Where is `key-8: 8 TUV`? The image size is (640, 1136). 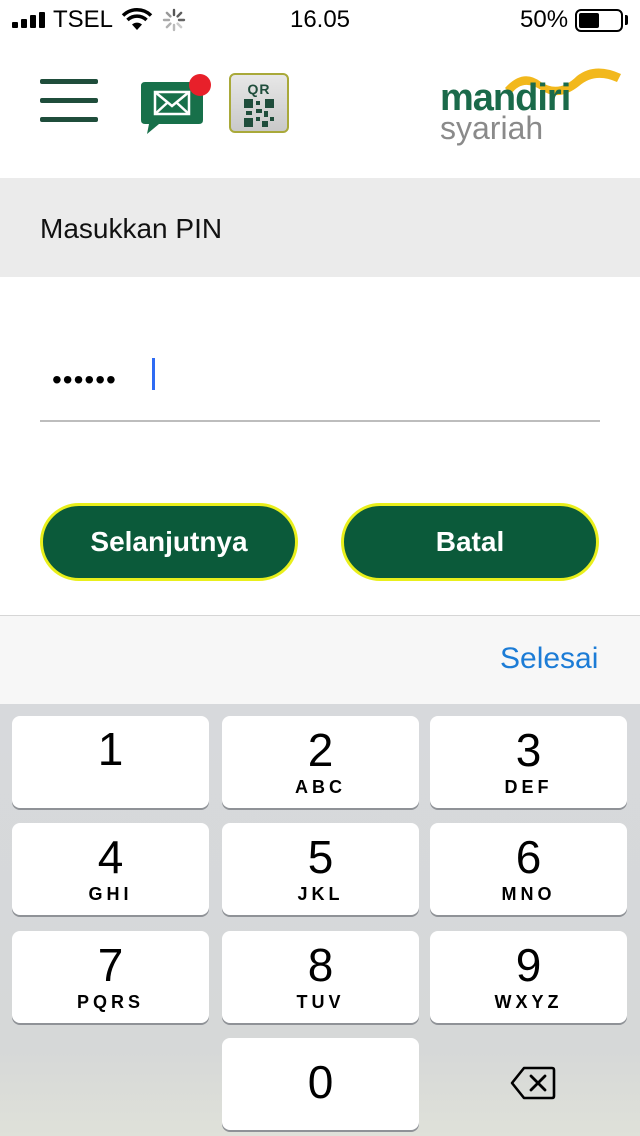 key-8: 8 TUV is located at coordinates (320, 977).